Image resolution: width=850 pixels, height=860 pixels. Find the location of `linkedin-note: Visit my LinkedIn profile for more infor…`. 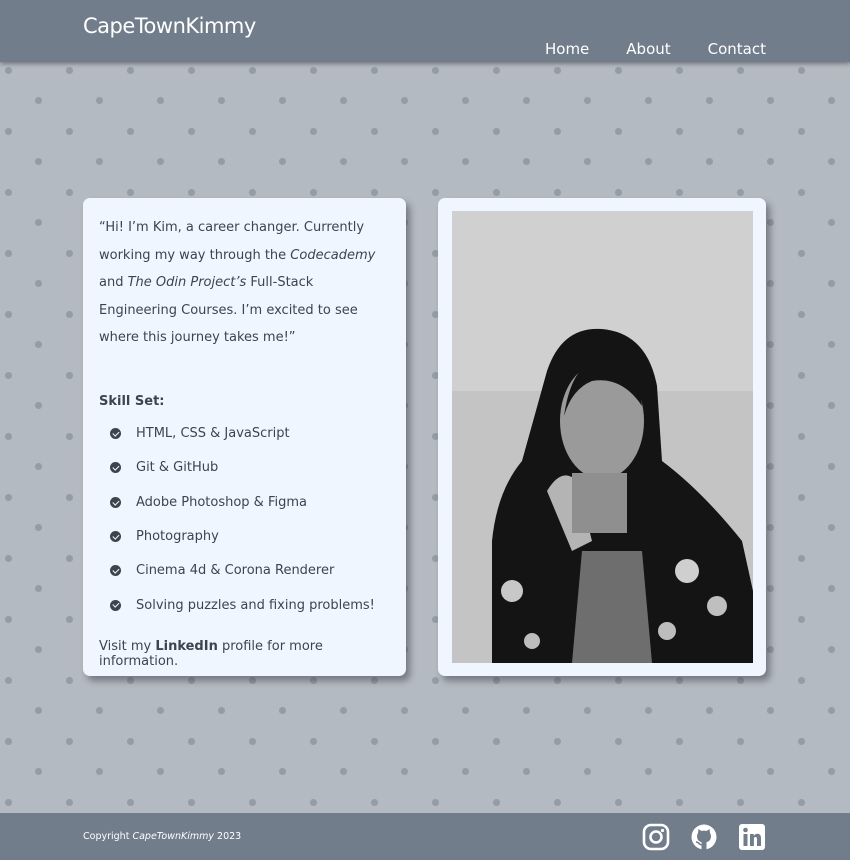

linkedin-note: Visit my LinkedIn profile for more infor… is located at coordinates (252, 654).